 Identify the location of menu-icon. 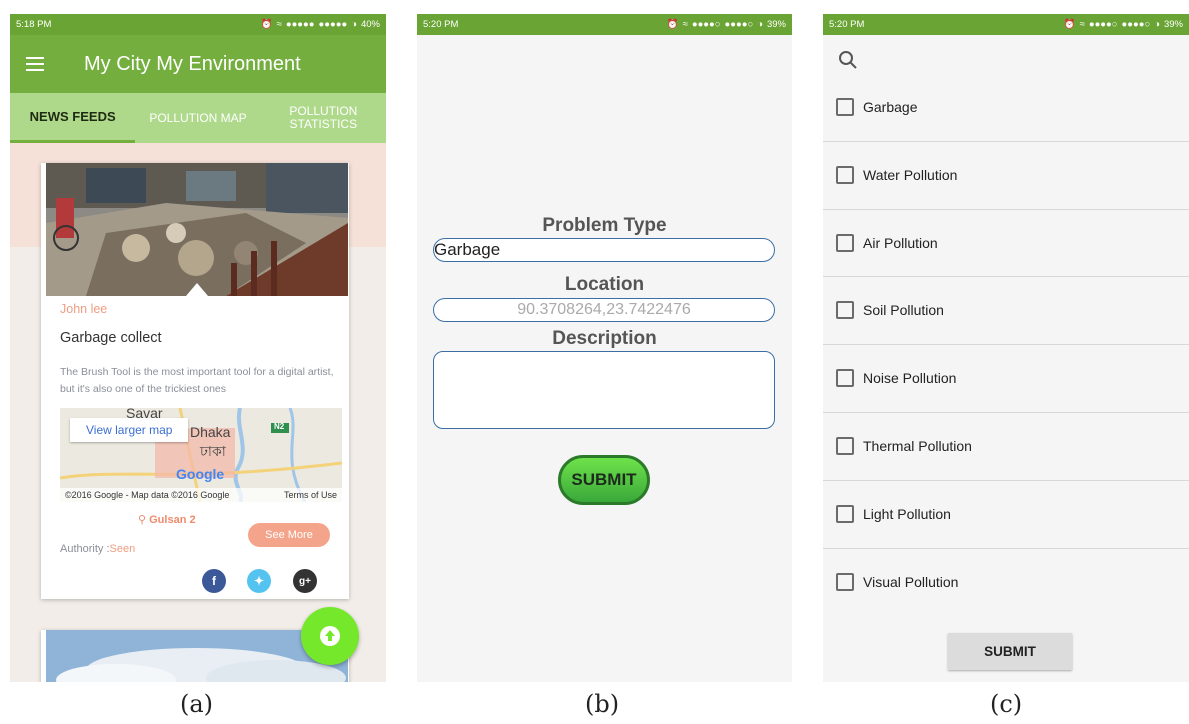
(35, 64).